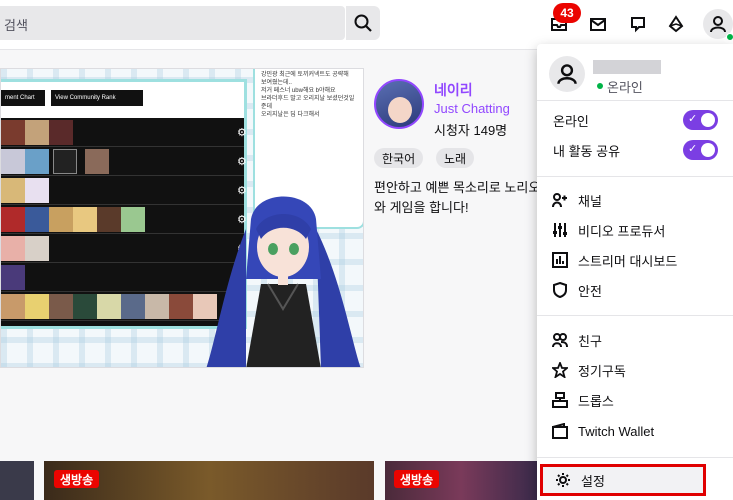 The width and height of the screenshot is (733, 500). I want to click on tier-list-header: ment Chart View Community Rank, so click(122, 100).